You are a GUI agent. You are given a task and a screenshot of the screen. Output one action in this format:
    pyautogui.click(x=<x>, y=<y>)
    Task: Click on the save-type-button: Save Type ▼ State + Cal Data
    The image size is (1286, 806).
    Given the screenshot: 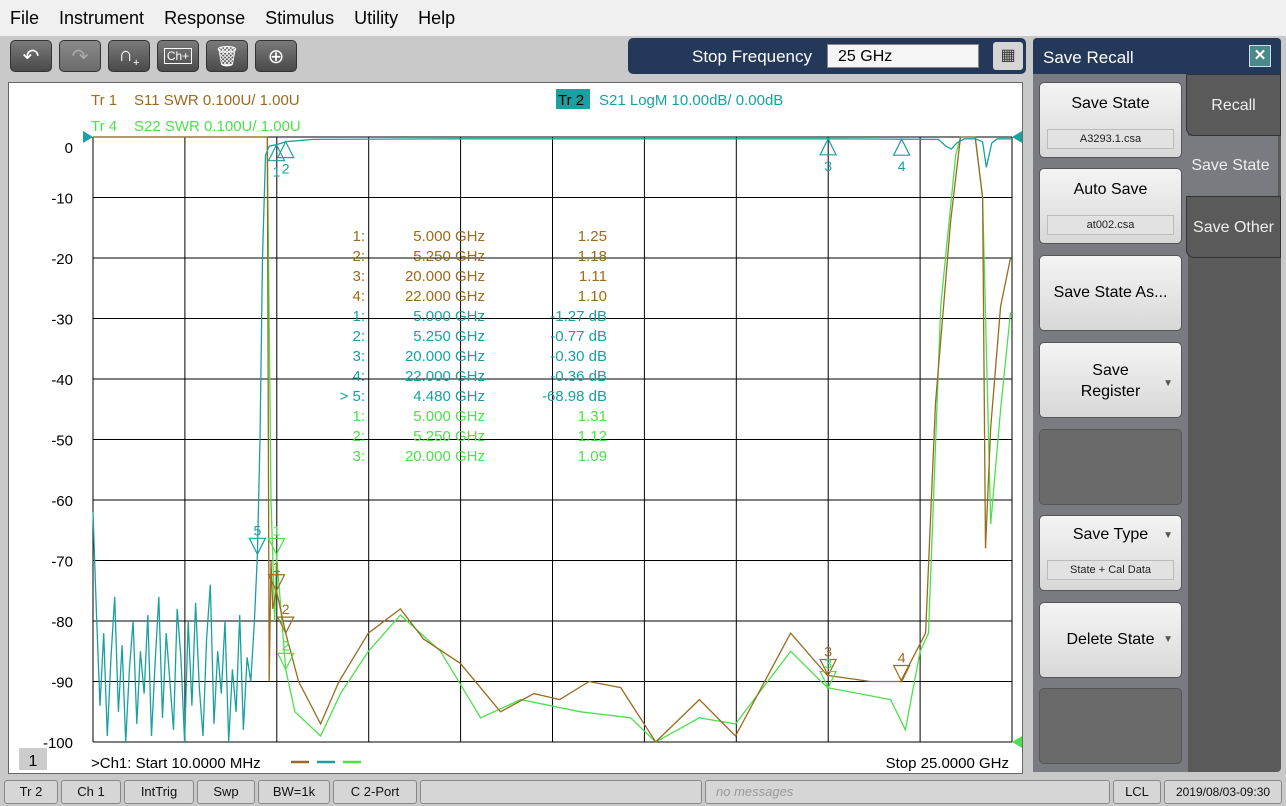 What is the action you would take?
    pyautogui.click(x=1110, y=553)
    